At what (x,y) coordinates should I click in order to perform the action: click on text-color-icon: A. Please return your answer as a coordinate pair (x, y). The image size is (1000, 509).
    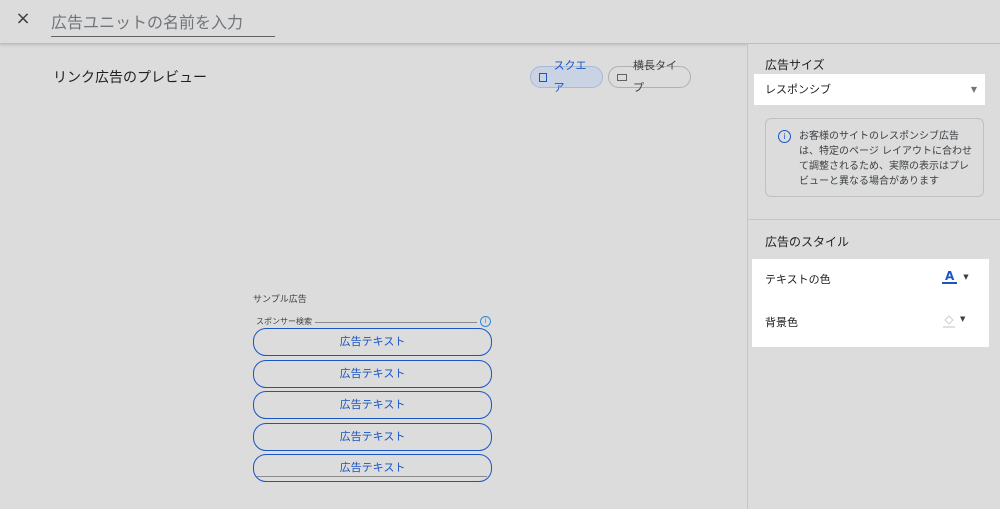
    Looking at the image, I should click on (950, 277).